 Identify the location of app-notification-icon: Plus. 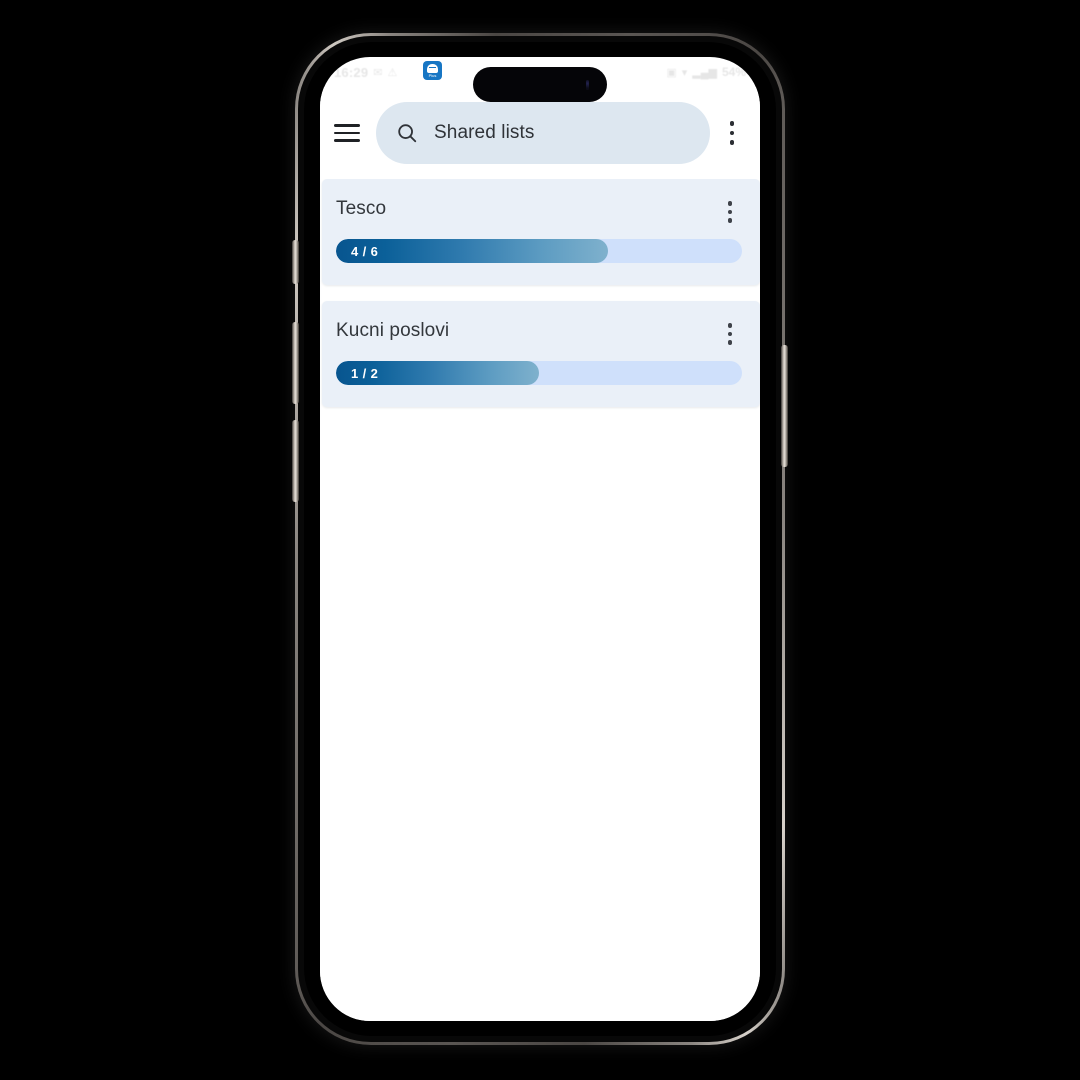
(432, 70).